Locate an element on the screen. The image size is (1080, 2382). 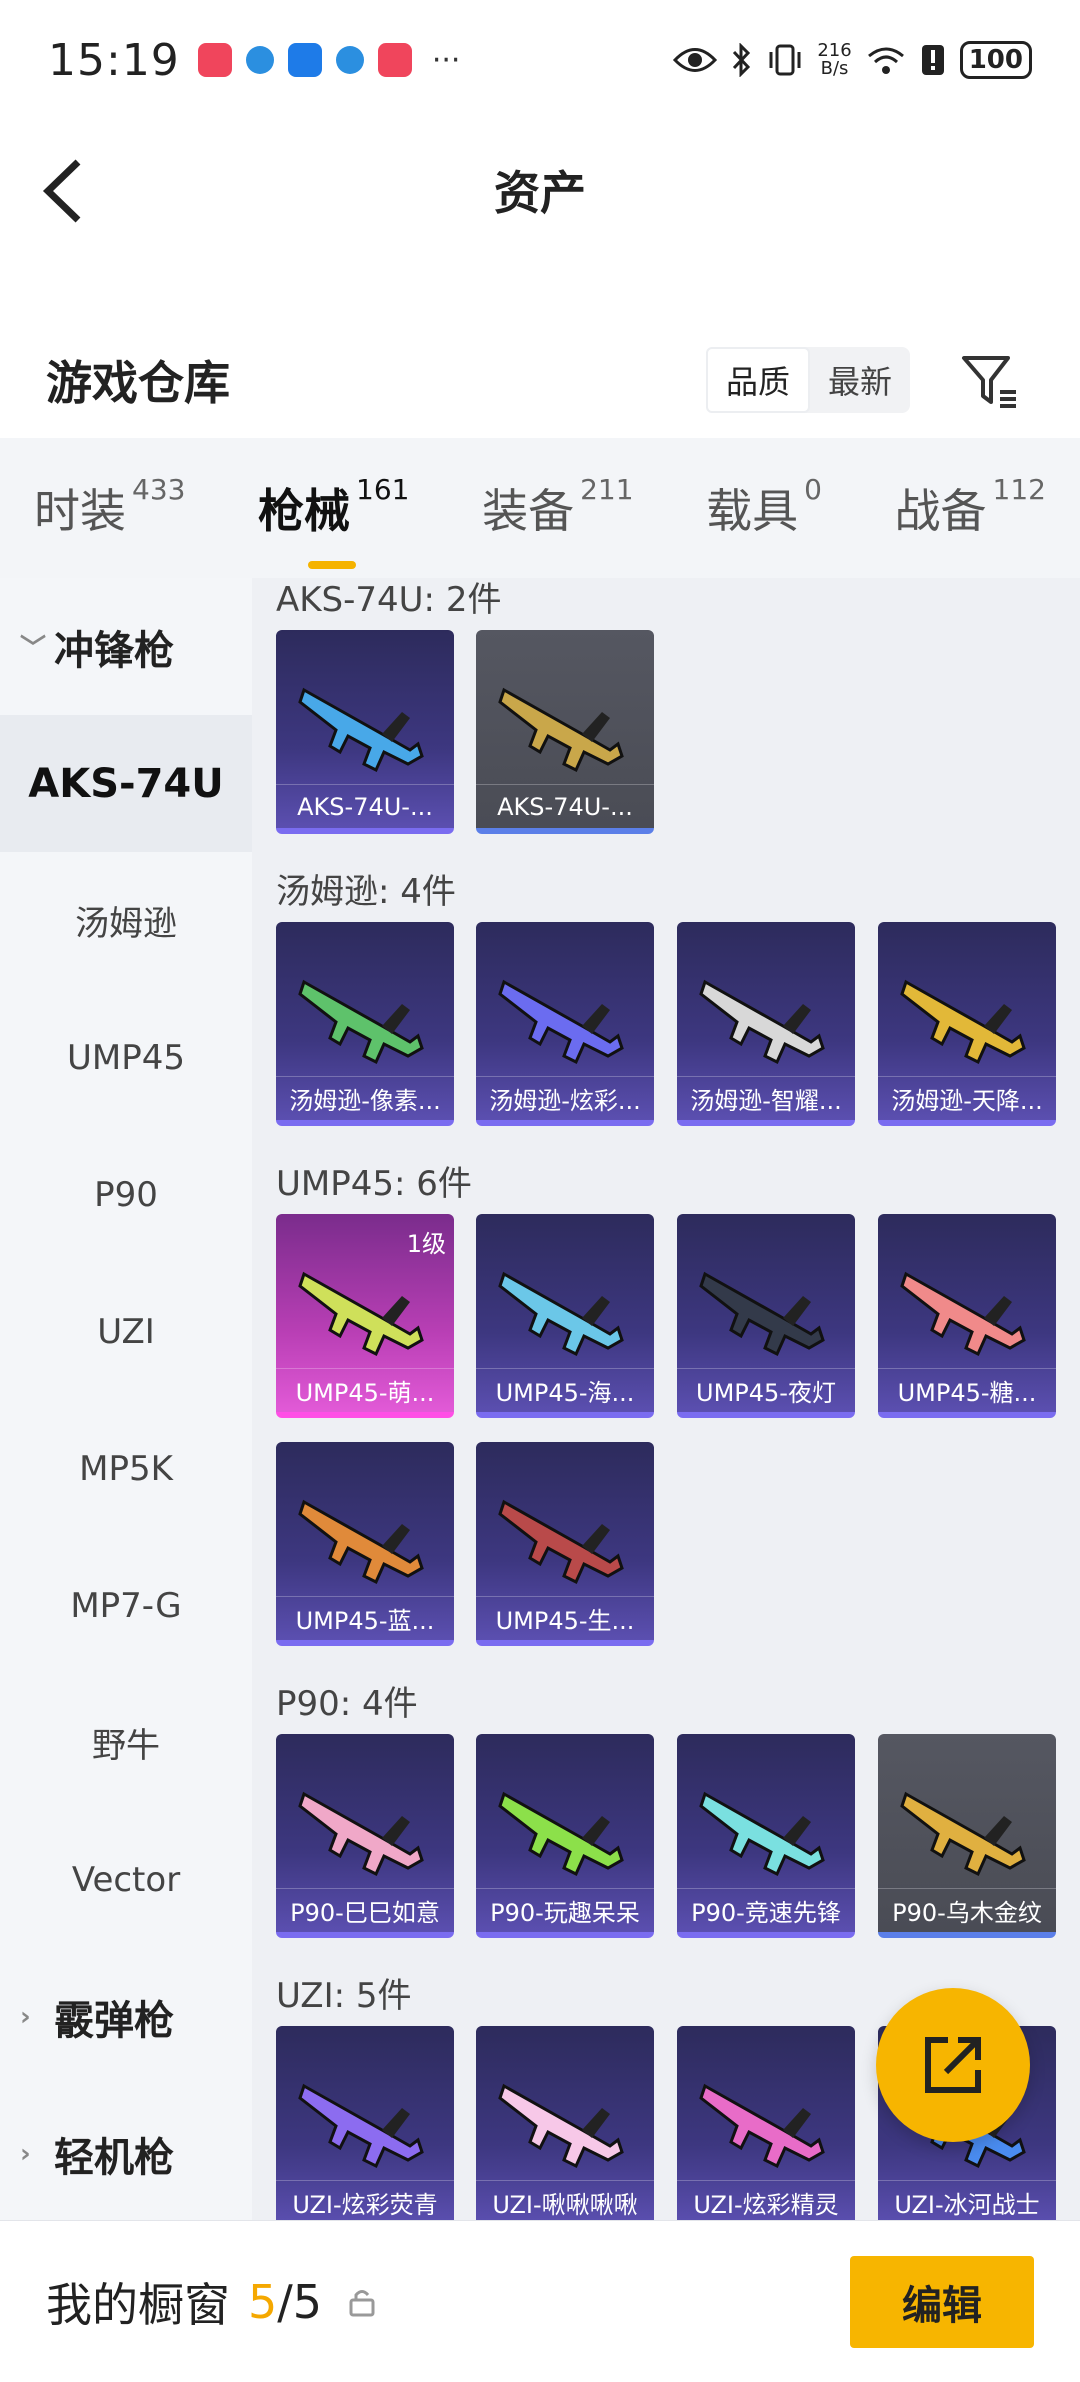
sidebar-group-shotgun: › 霰弹枪 is located at coordinates (126, 2016).